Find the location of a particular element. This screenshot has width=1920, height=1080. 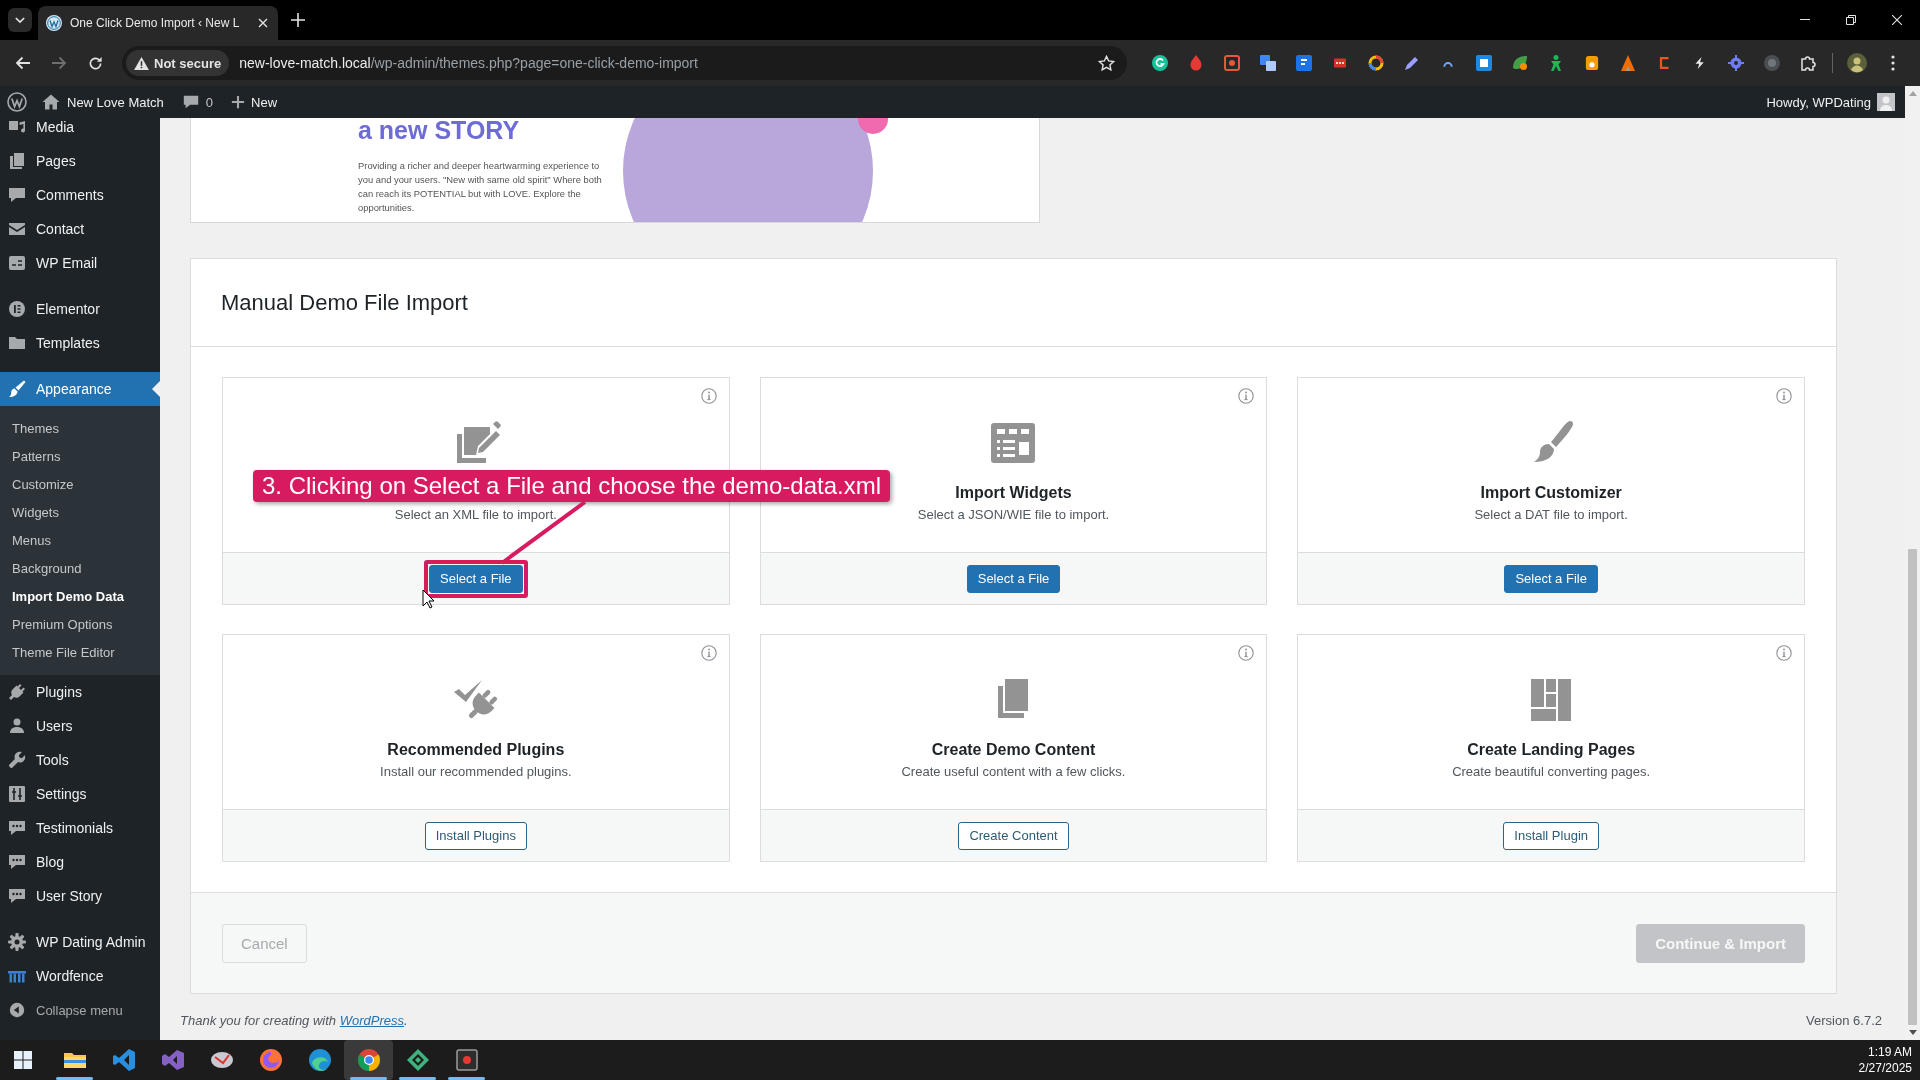

address-bar: Not secure new-love-match.local/wp-admin/themes.php?page=one-click-demo-import is located at coordinates (624, 63).